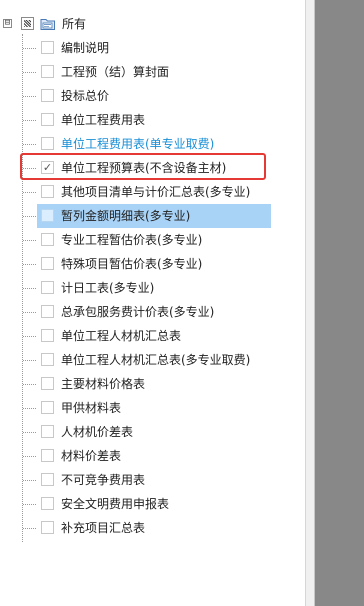 The image size is (364, 606). What do you see at coordinates (152, 384) in the screenshot?
I see `tree-item: 主要材料价格表` at bounding box center [152, 384].